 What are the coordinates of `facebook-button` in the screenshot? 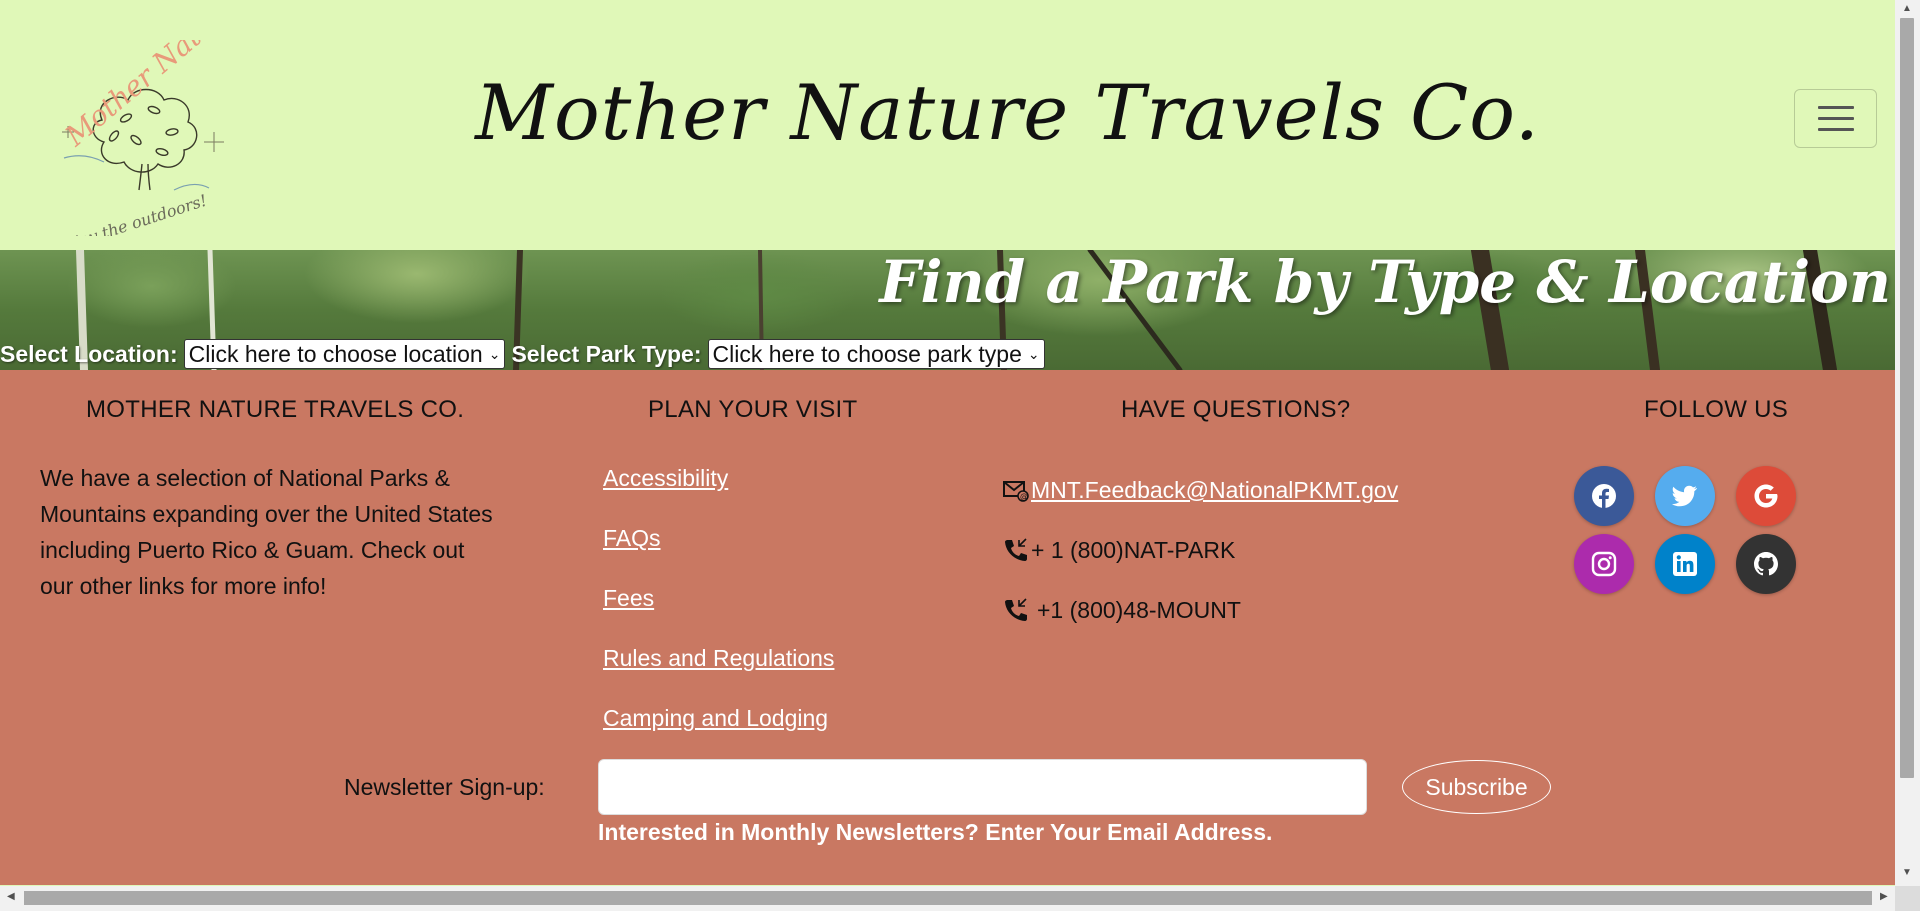 It's located at (1604, 496).